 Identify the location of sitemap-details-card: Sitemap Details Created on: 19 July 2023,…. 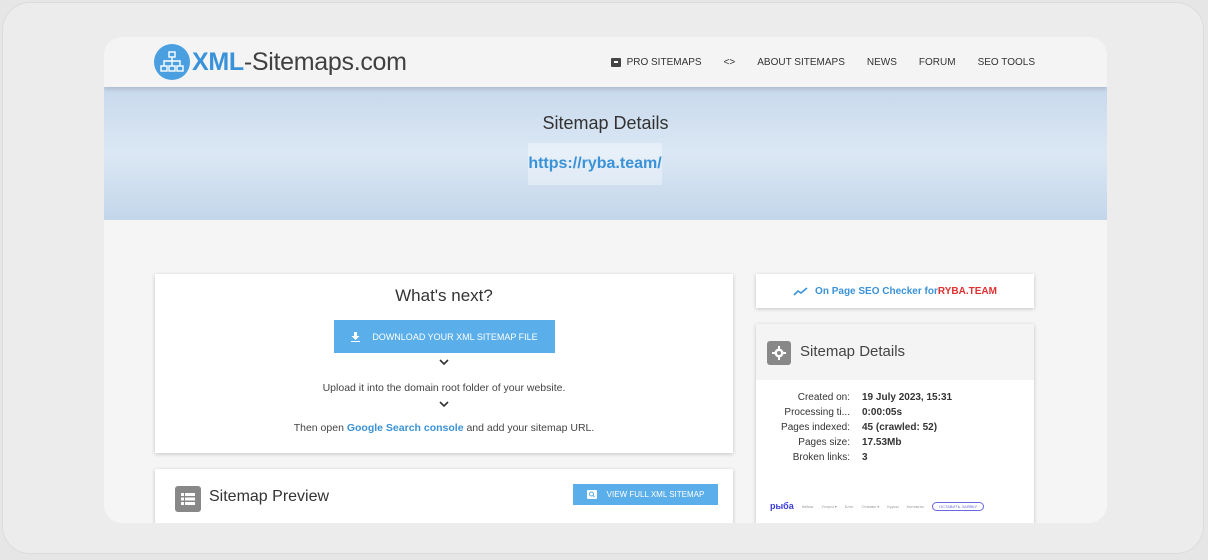
(895, 423).